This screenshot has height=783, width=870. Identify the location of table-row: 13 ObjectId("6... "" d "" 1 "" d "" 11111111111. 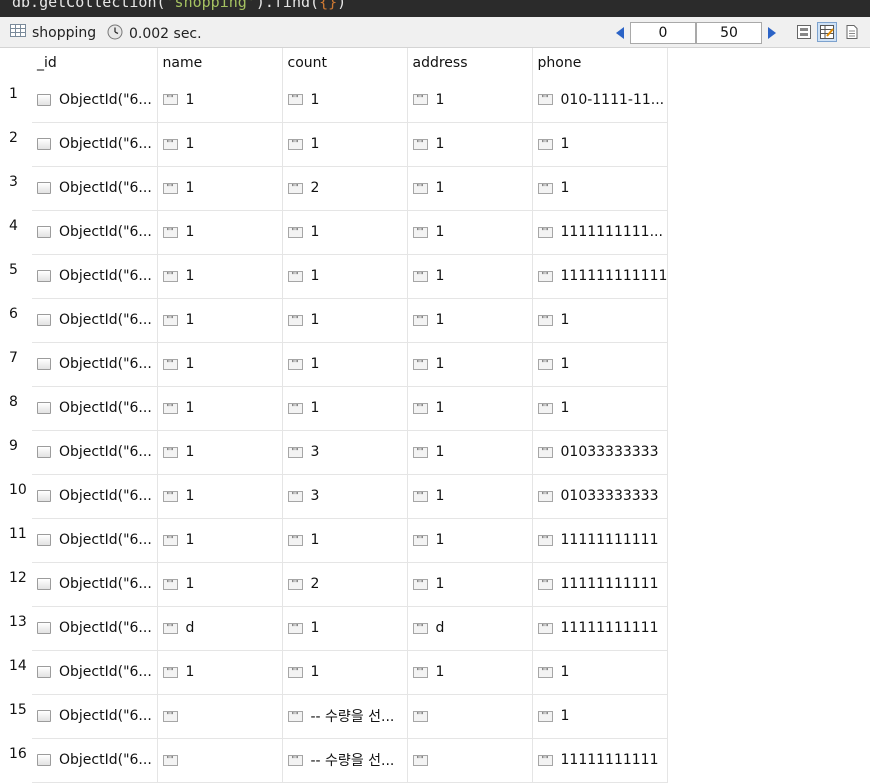
(334, 628).